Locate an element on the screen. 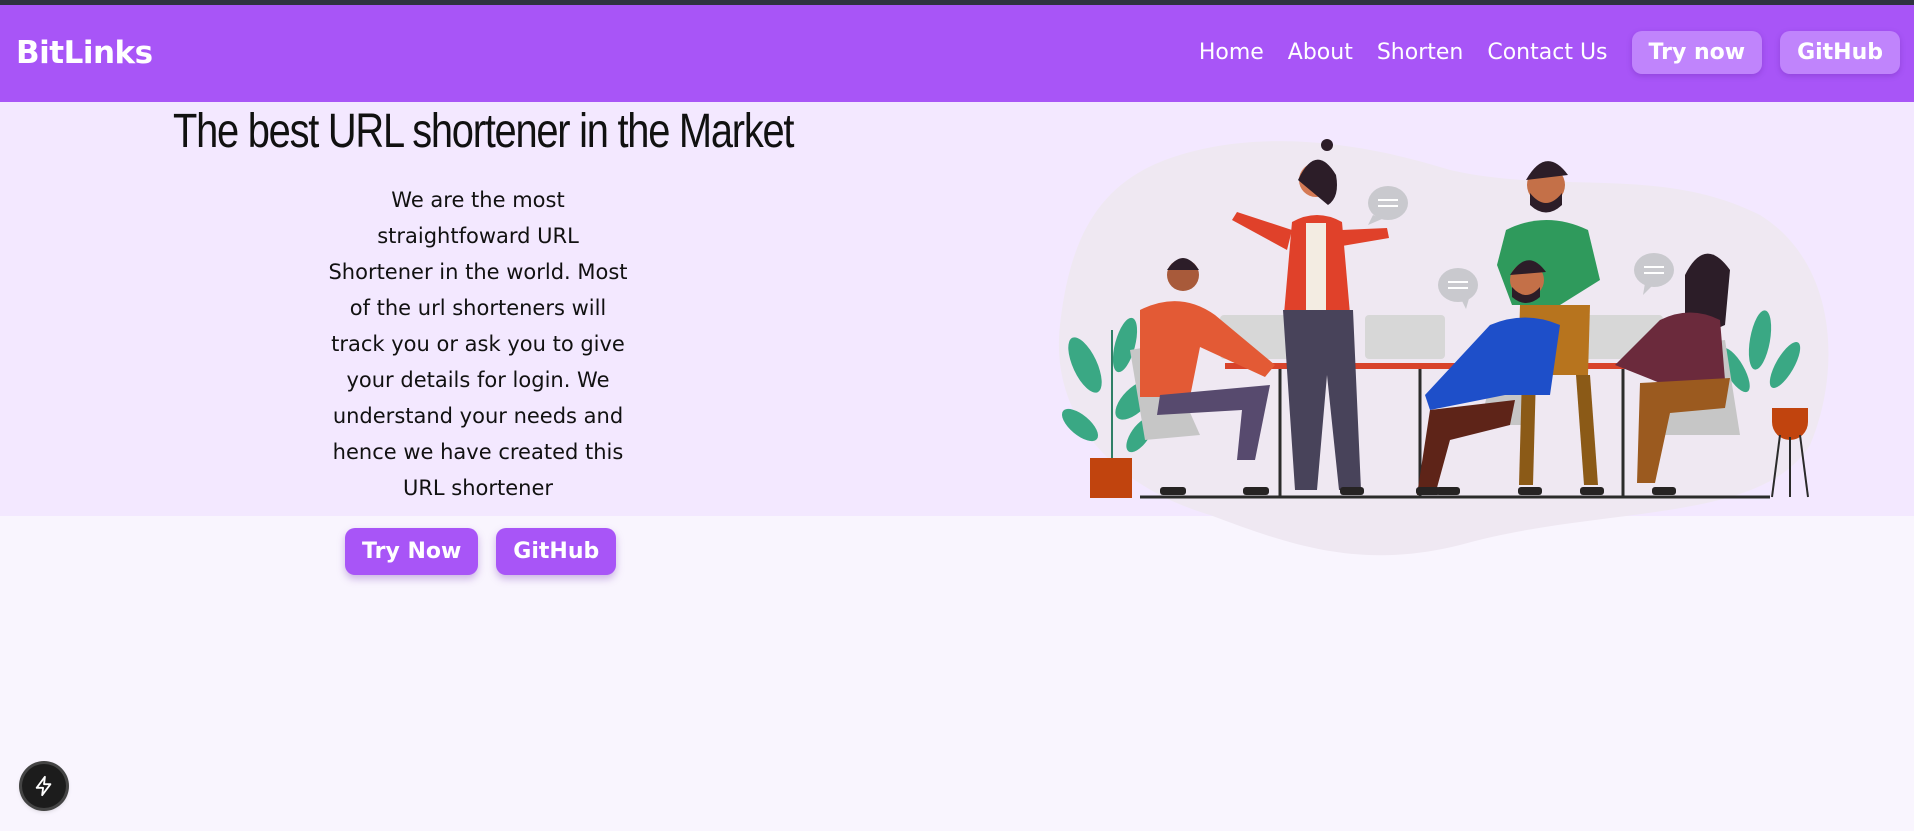  logo: BitLinks is located at coordinates (84, 53).